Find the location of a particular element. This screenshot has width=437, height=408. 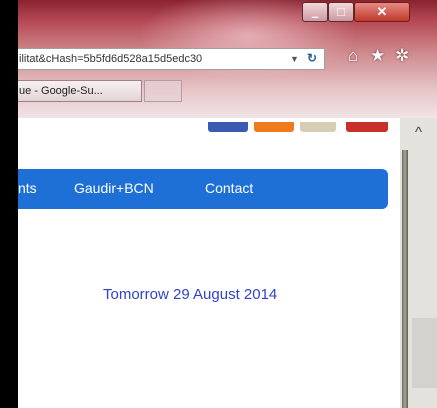

new-tab-button is located at coordinates (163, 91).